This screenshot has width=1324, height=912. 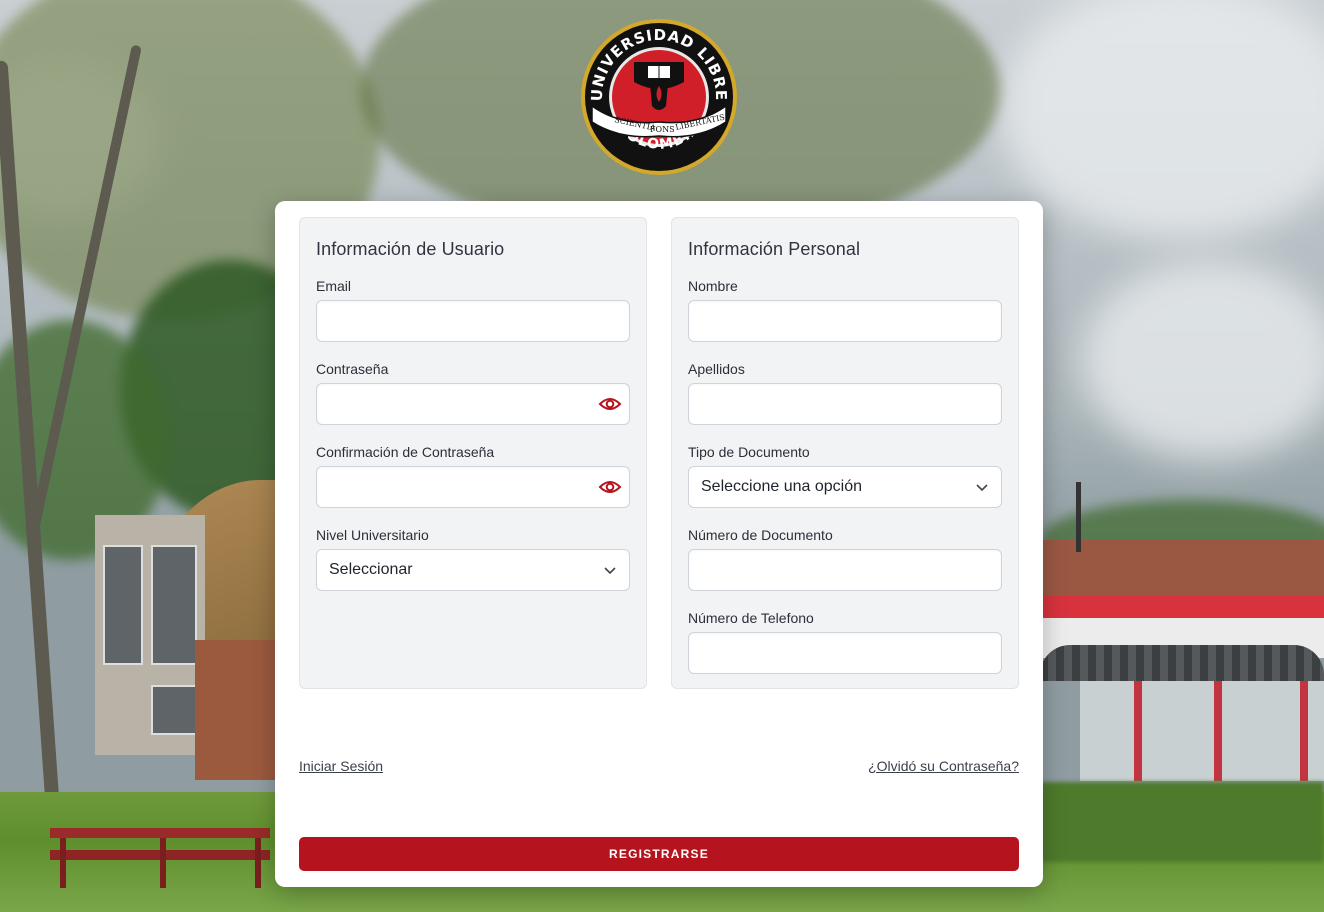 What do you see at coordinates (774, 249) in the screenshot?
I see `personal-info-title: Información Personal` at bounding box center [774, 249].